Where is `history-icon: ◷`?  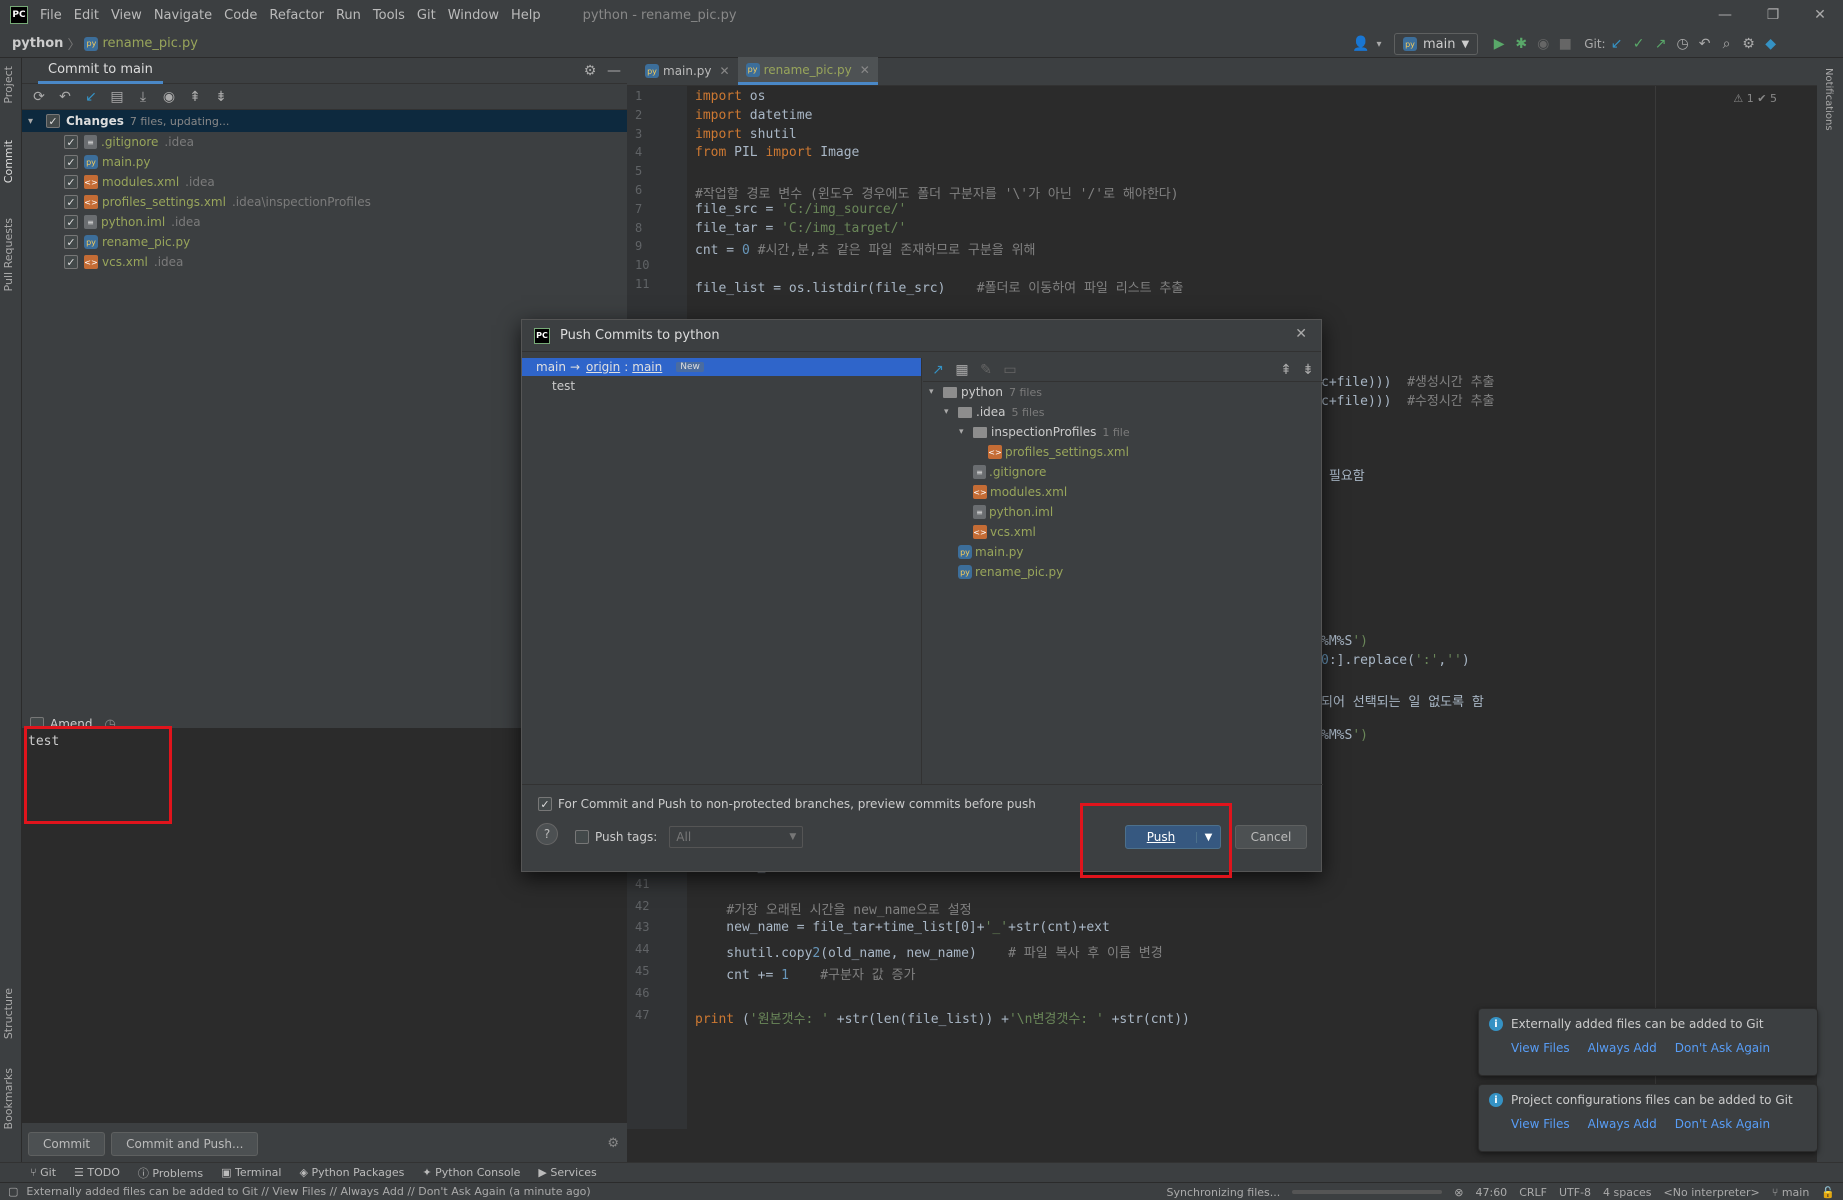 history-icon: ◷ is located at coordinates (1683, 44).